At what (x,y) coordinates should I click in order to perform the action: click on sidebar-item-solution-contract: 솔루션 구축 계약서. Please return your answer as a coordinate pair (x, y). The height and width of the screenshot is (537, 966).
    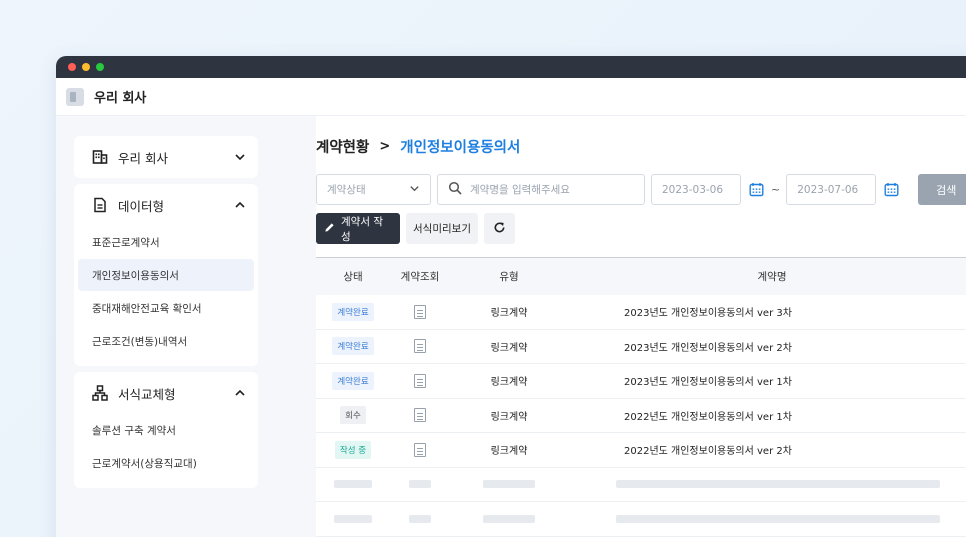
    Looking at the image, I should click on (166, 430).